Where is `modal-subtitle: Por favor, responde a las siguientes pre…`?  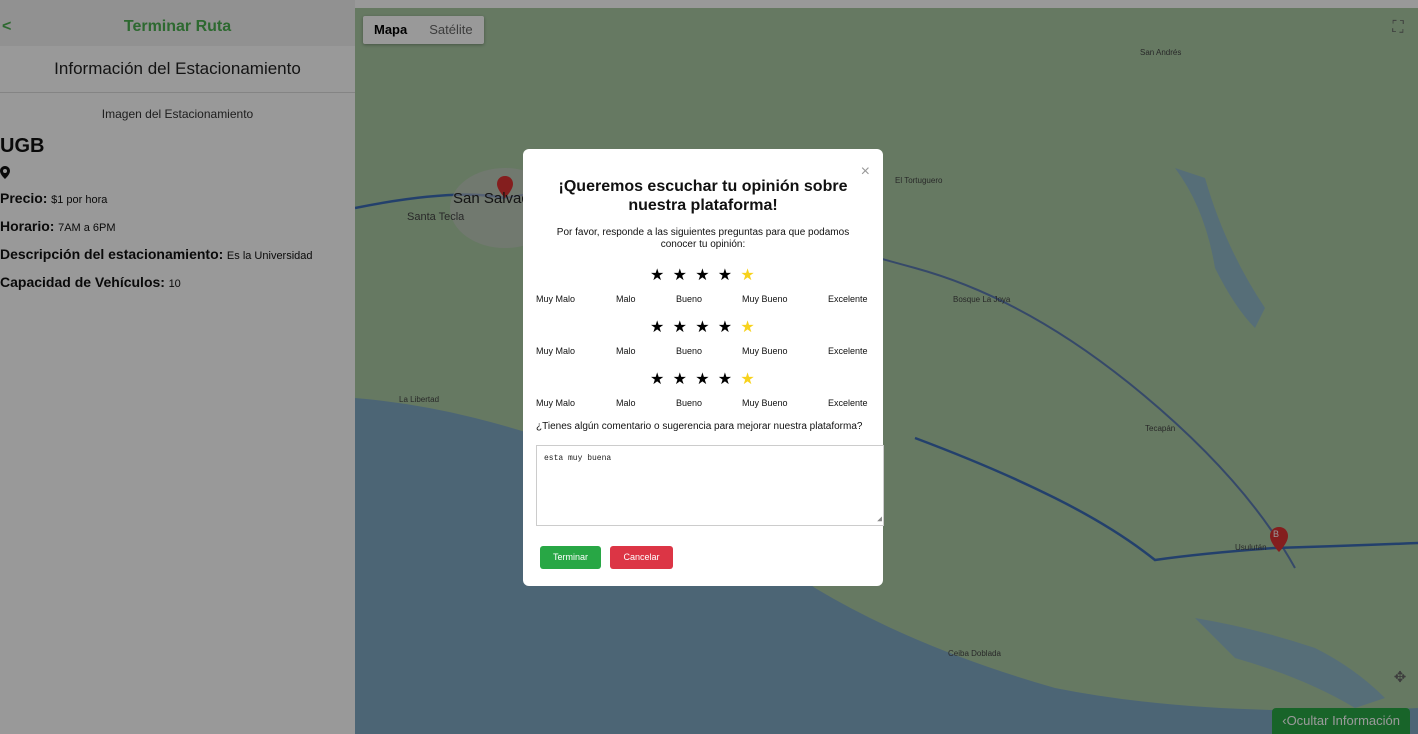 modal-subtitle: Por favor, responde a las siguientes pre… is located at coordinates (703, 238).